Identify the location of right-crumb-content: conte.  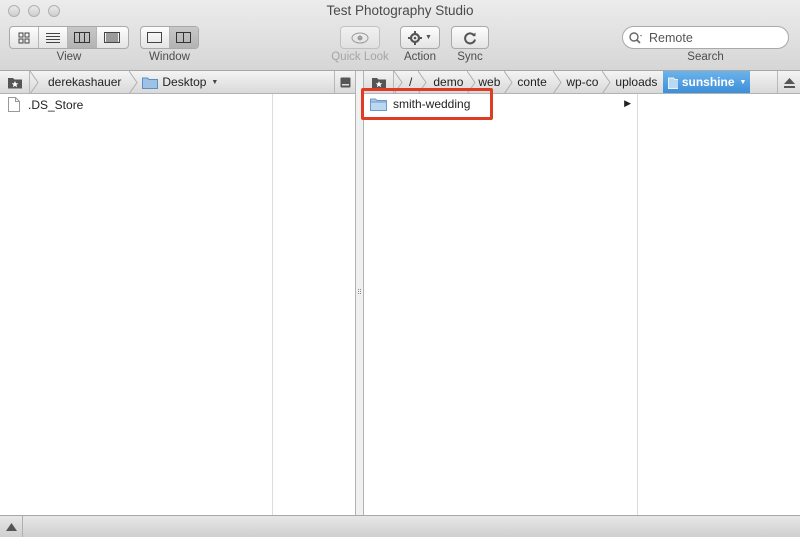
(533, 82).